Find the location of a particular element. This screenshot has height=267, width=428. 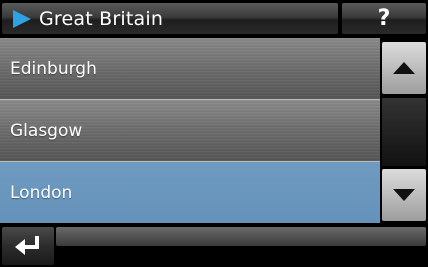

scroll-up-button is located at coordinates (404, 68).